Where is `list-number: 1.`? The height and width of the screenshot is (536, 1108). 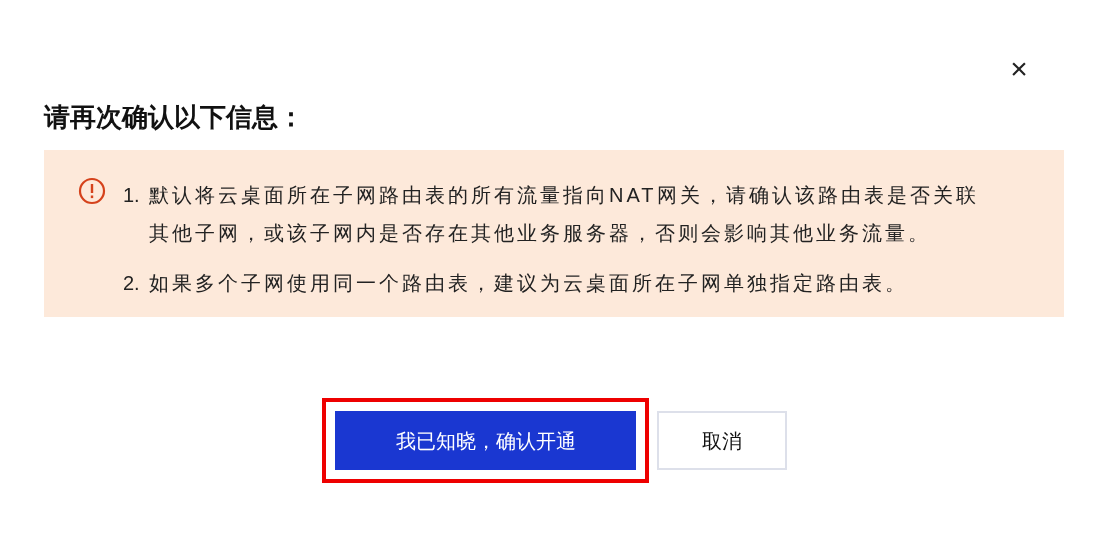
list-number: 1. is located at coordinates (132, 195).